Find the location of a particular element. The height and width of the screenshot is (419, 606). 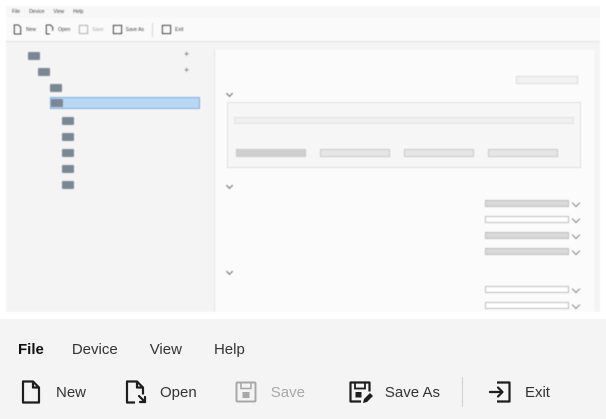

exit-button: Exit is located at coordinates (518, 392).